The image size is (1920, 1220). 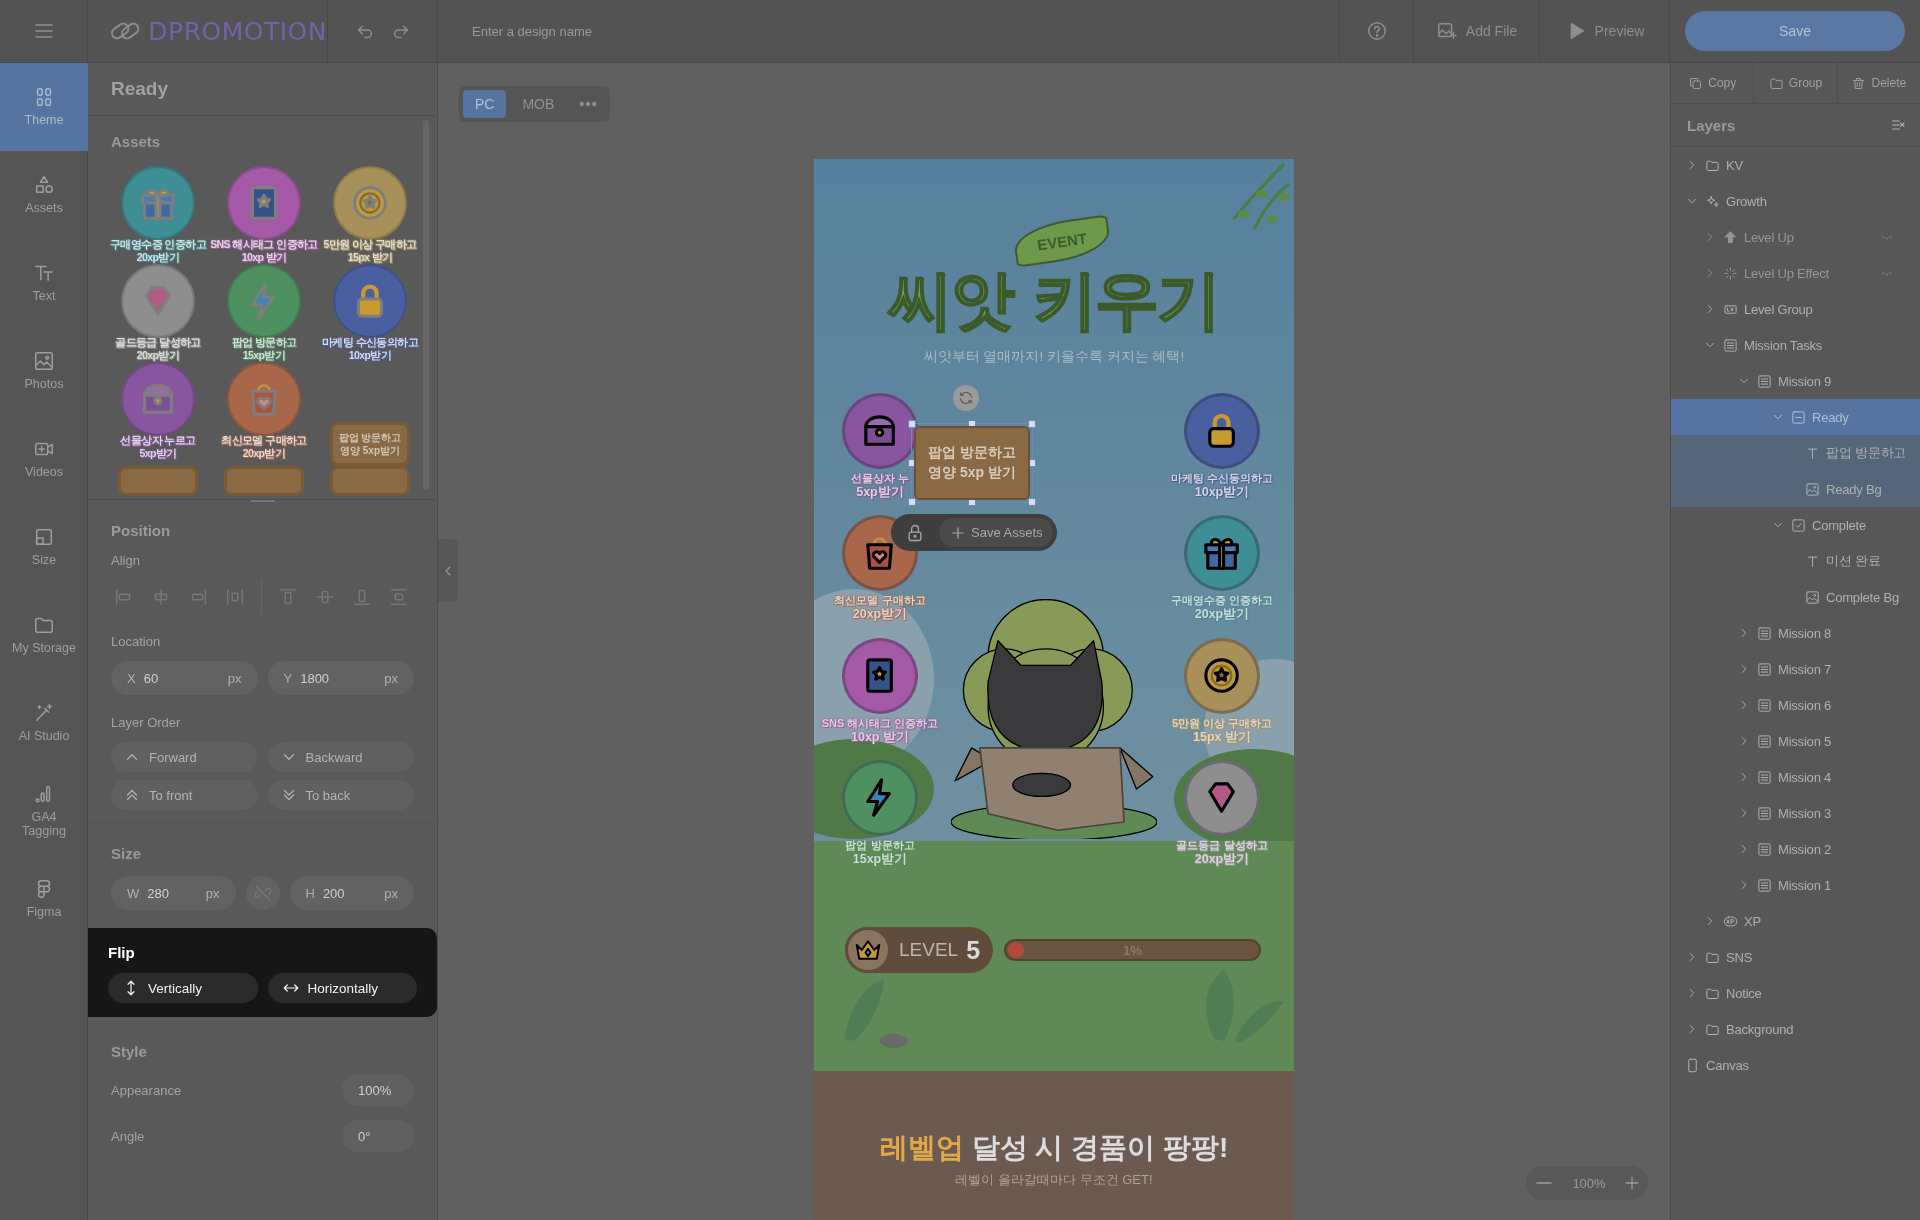 I want to click on layer-row: Mission 8, so click(x=1795, y=633).